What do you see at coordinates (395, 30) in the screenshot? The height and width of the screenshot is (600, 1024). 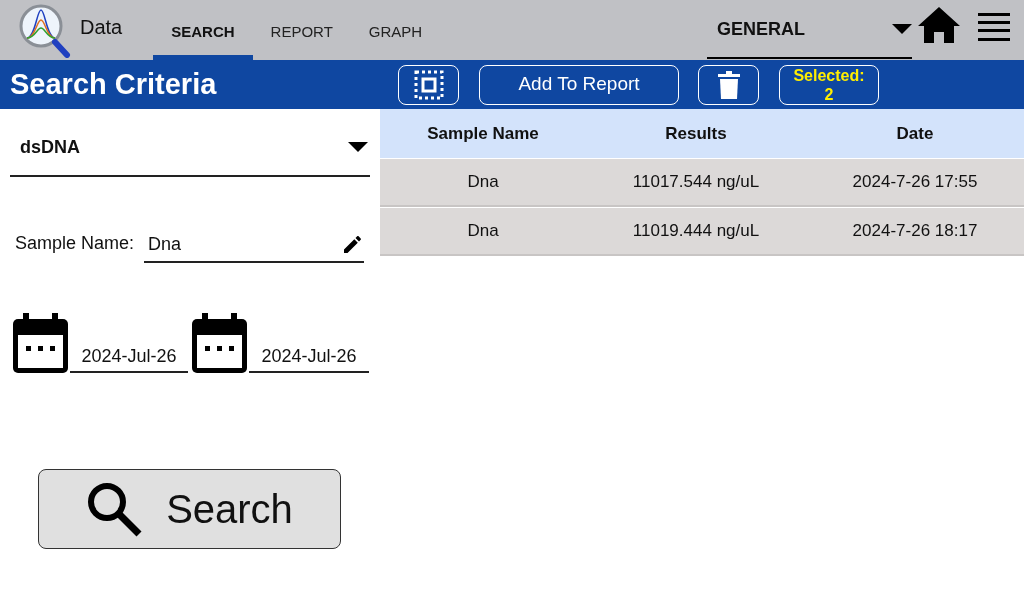 I see `nav-tab: GRAPH` at bounding box center [395, 30].